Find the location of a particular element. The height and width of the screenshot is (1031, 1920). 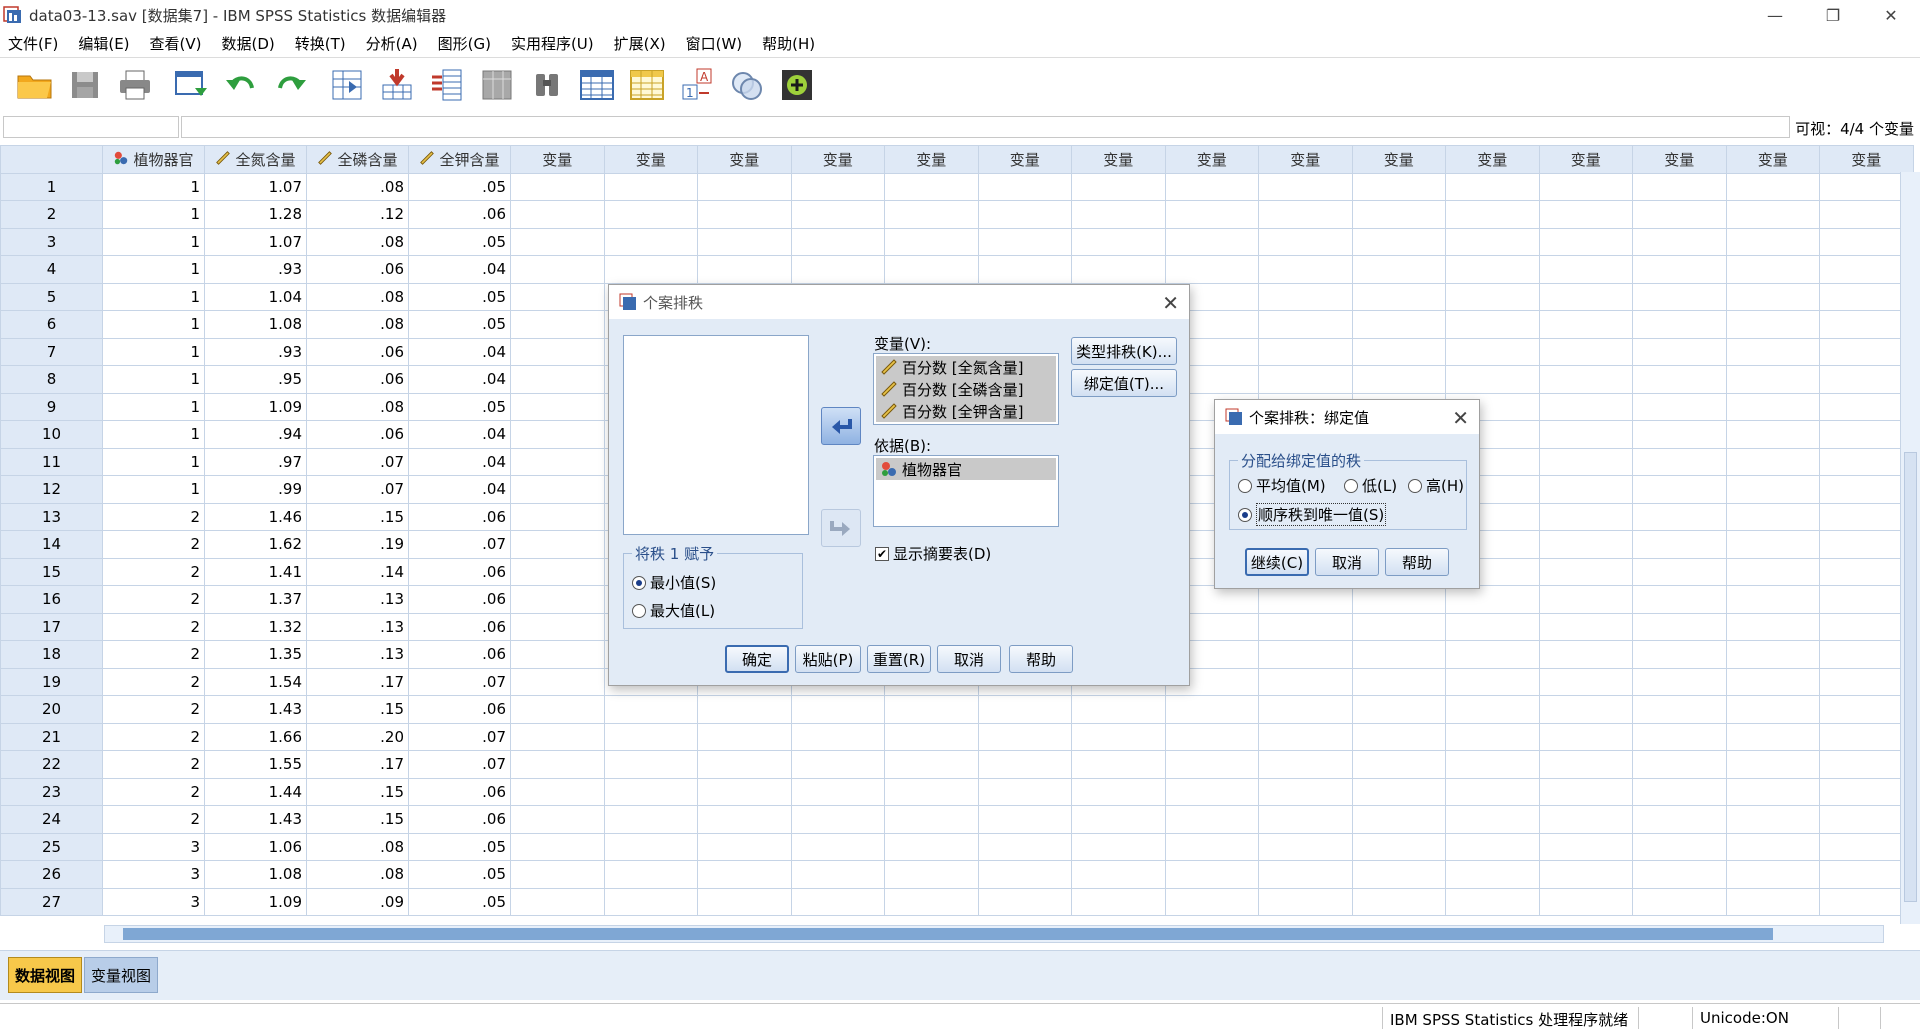

open-folder-icon is located at coordinates (35, 85).